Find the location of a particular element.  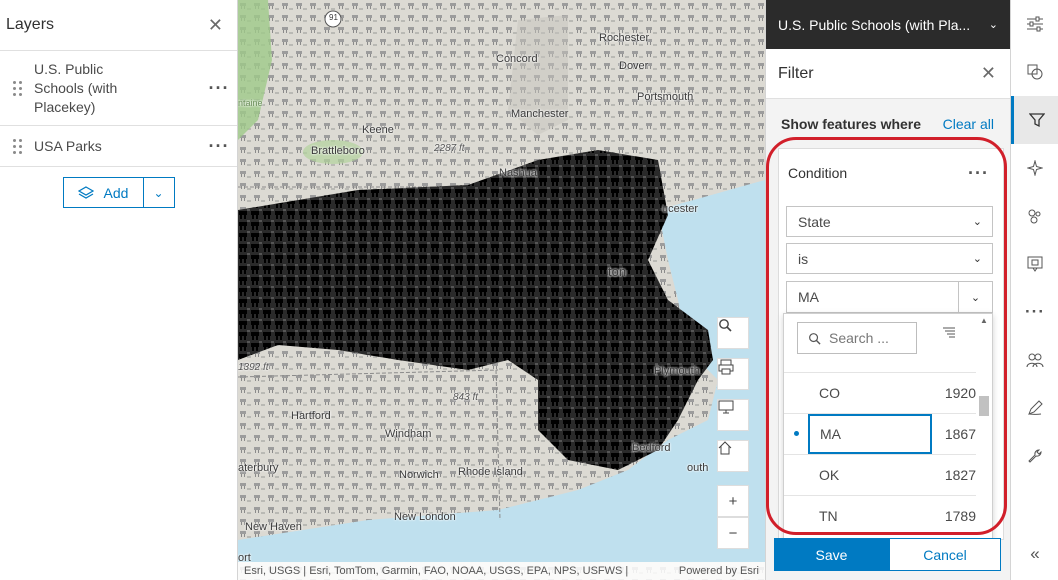

print-icon is located at coordinates (726, 367).